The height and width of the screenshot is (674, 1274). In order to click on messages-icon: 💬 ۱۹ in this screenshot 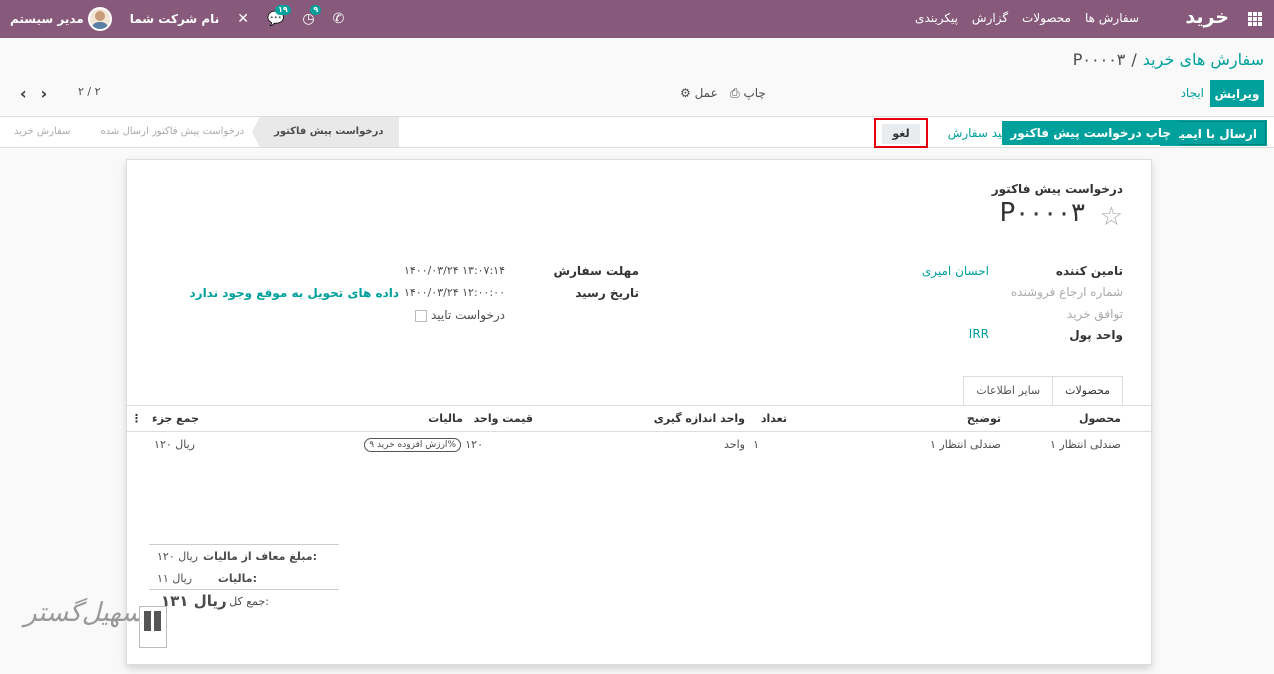, I will do `click(279, 16)`.